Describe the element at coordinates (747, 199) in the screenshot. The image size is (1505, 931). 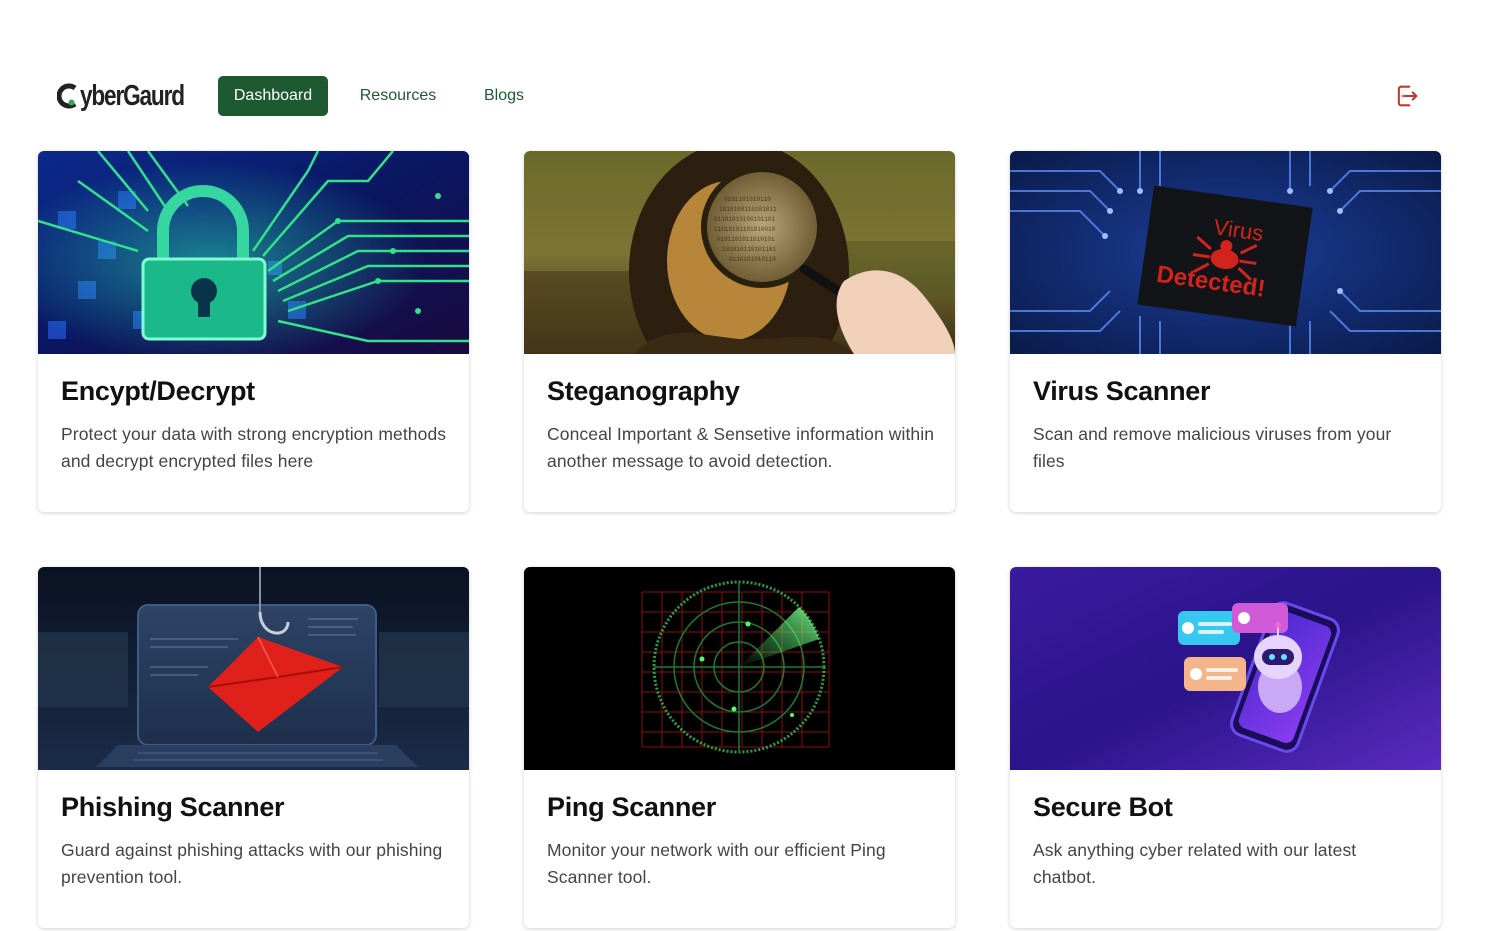
I see `svg-text: 0101101010110` at that location.